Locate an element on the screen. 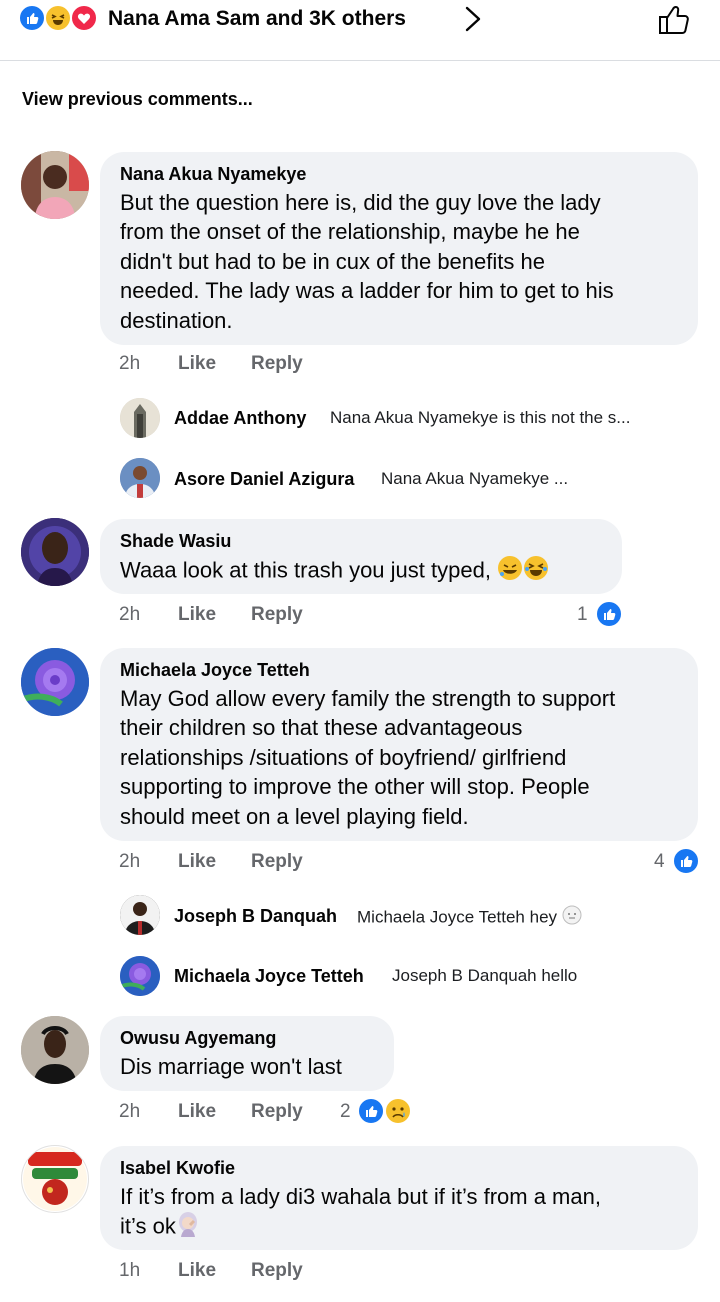 This screenshot has height=1302, width=720. reply-snippet: Joseph B Danquah hello is located at coordinates (485, 975).